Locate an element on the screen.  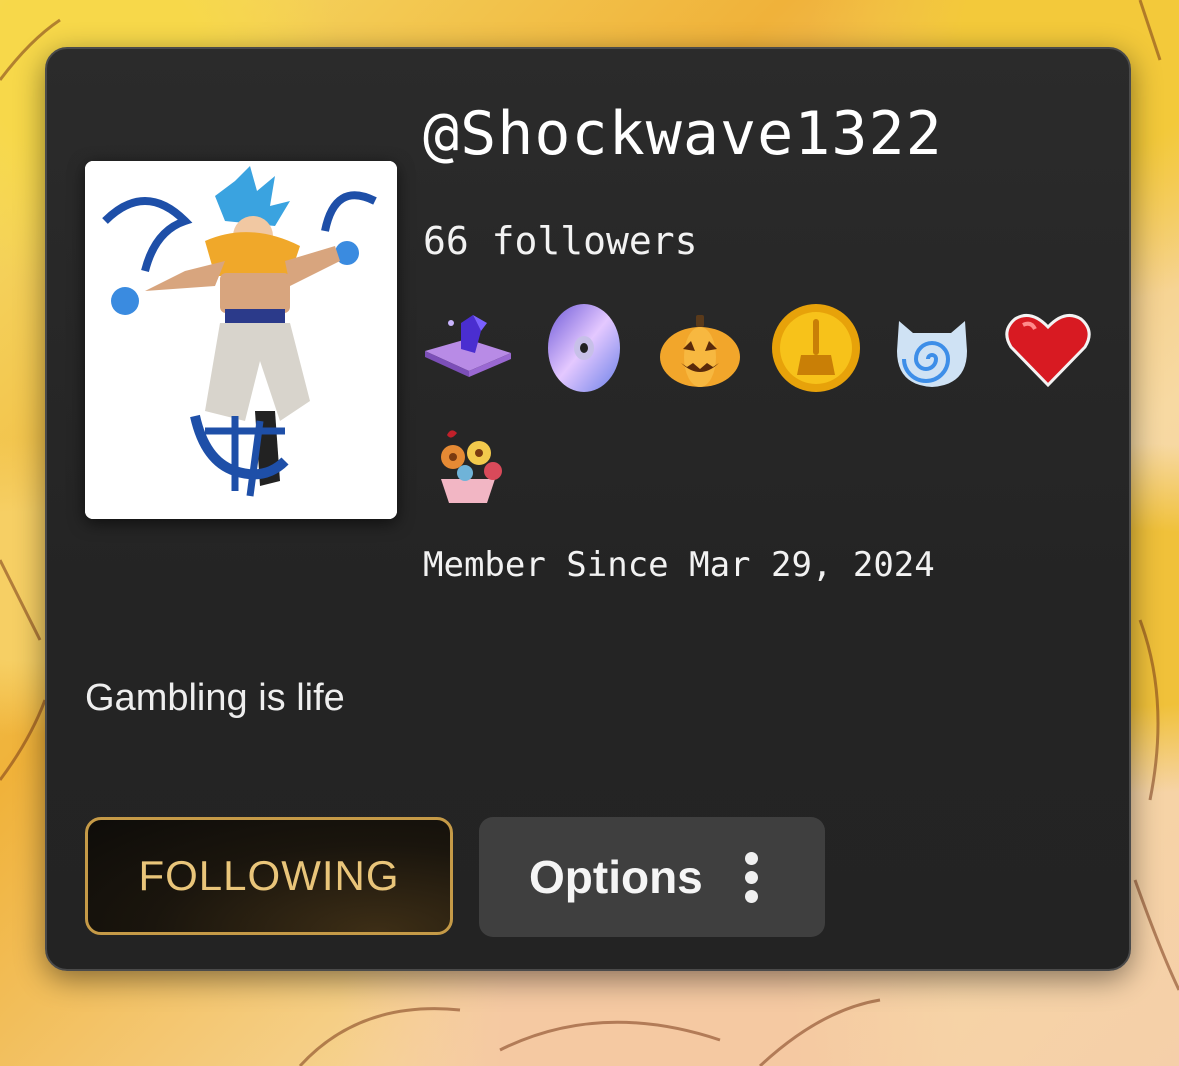
cd-disc-icon is located at coordinates (584, 348).